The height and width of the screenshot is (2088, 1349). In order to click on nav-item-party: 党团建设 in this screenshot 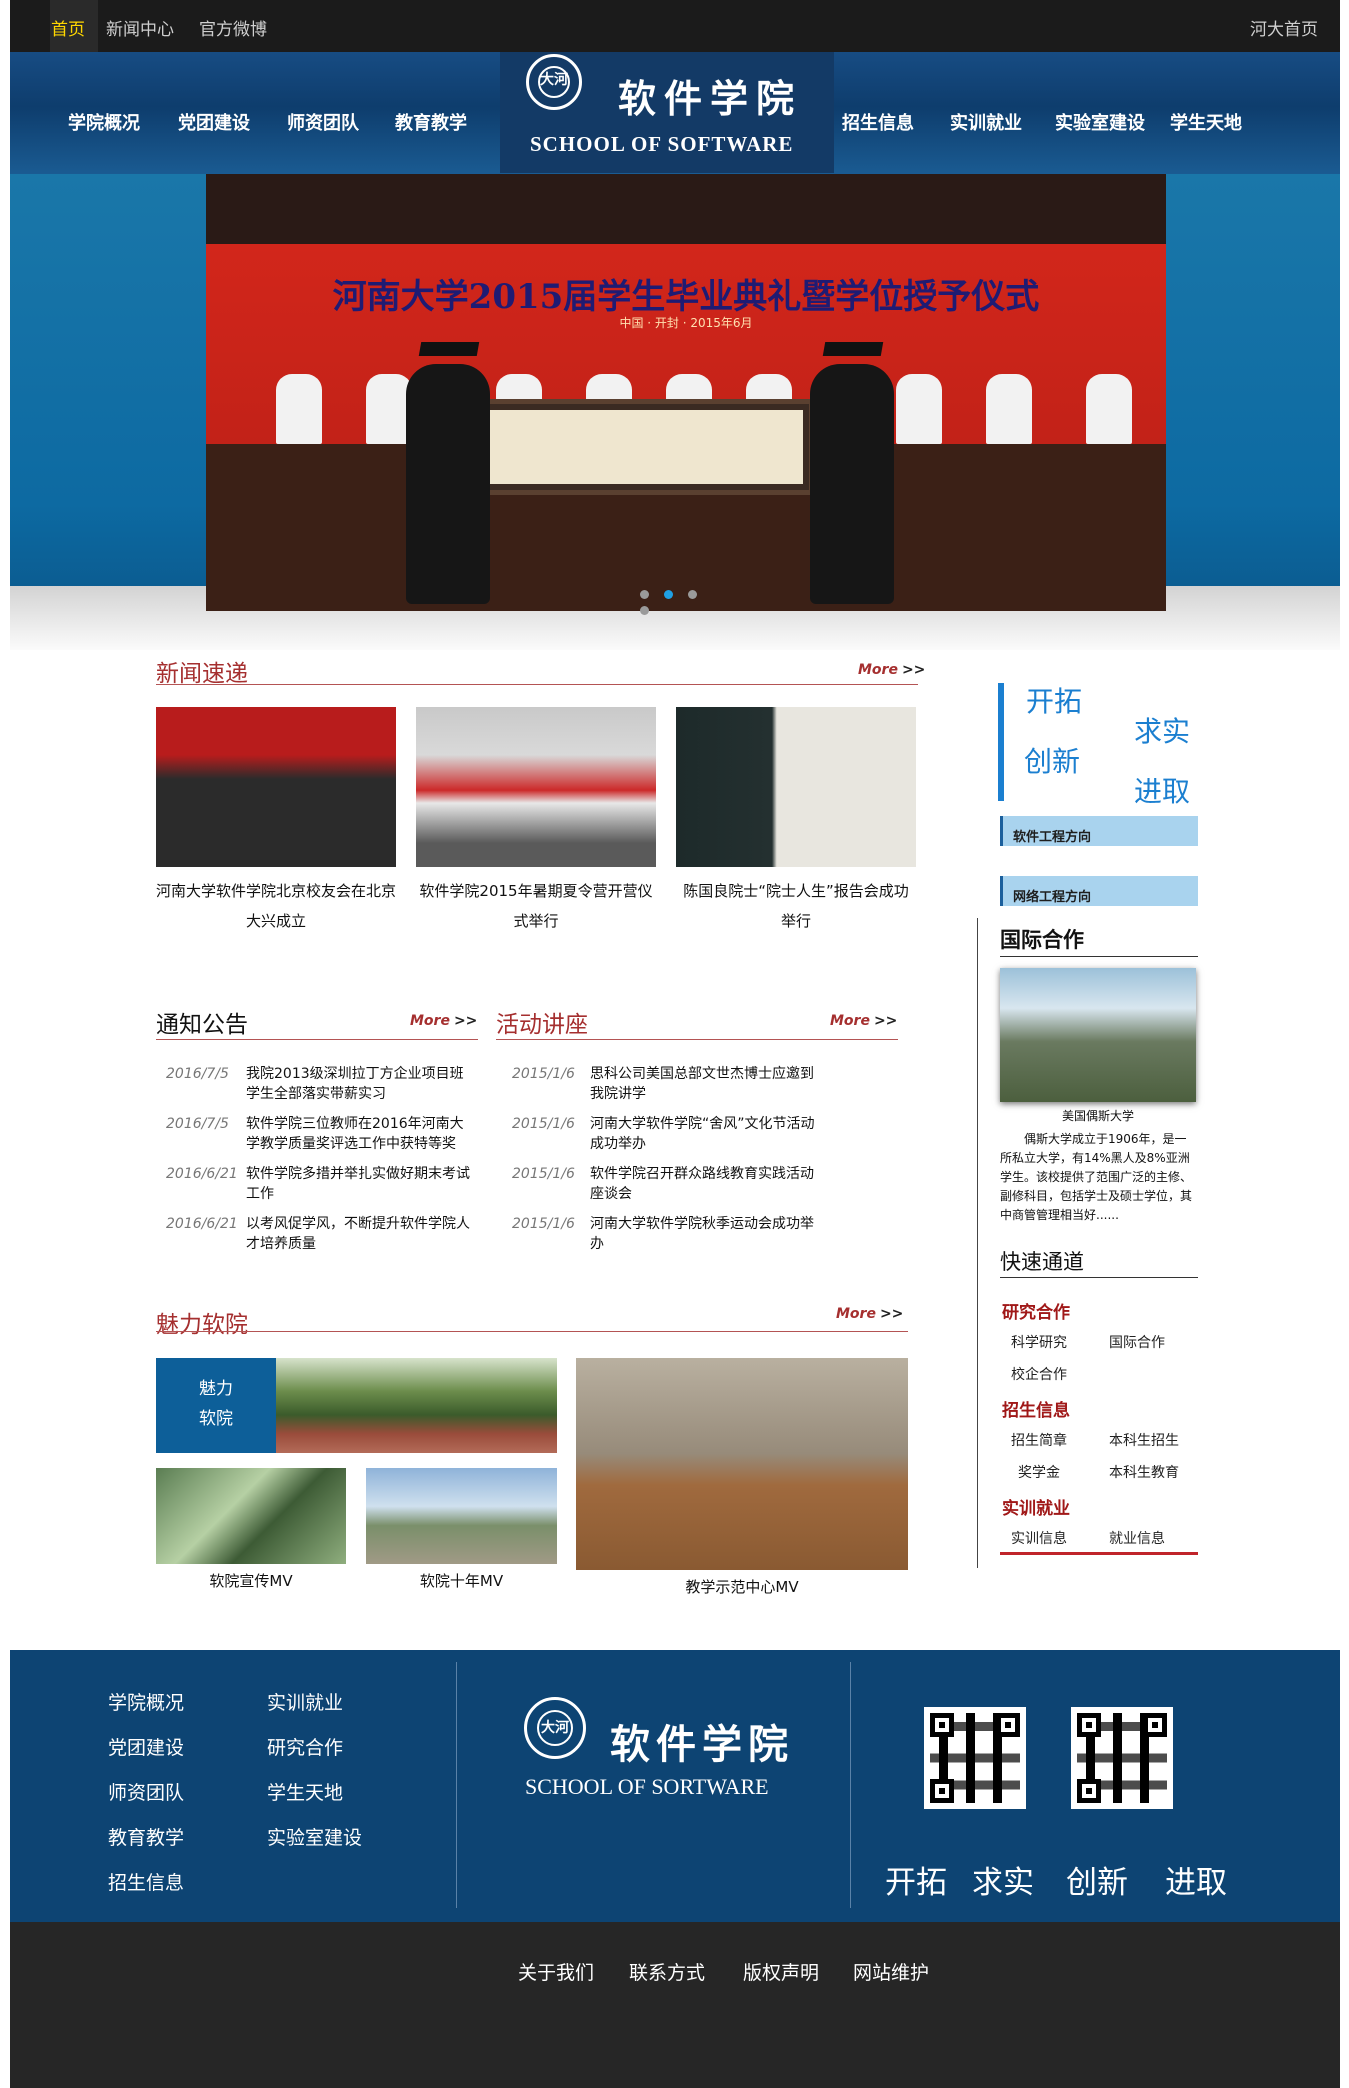, I will do `click(214, 122)`.